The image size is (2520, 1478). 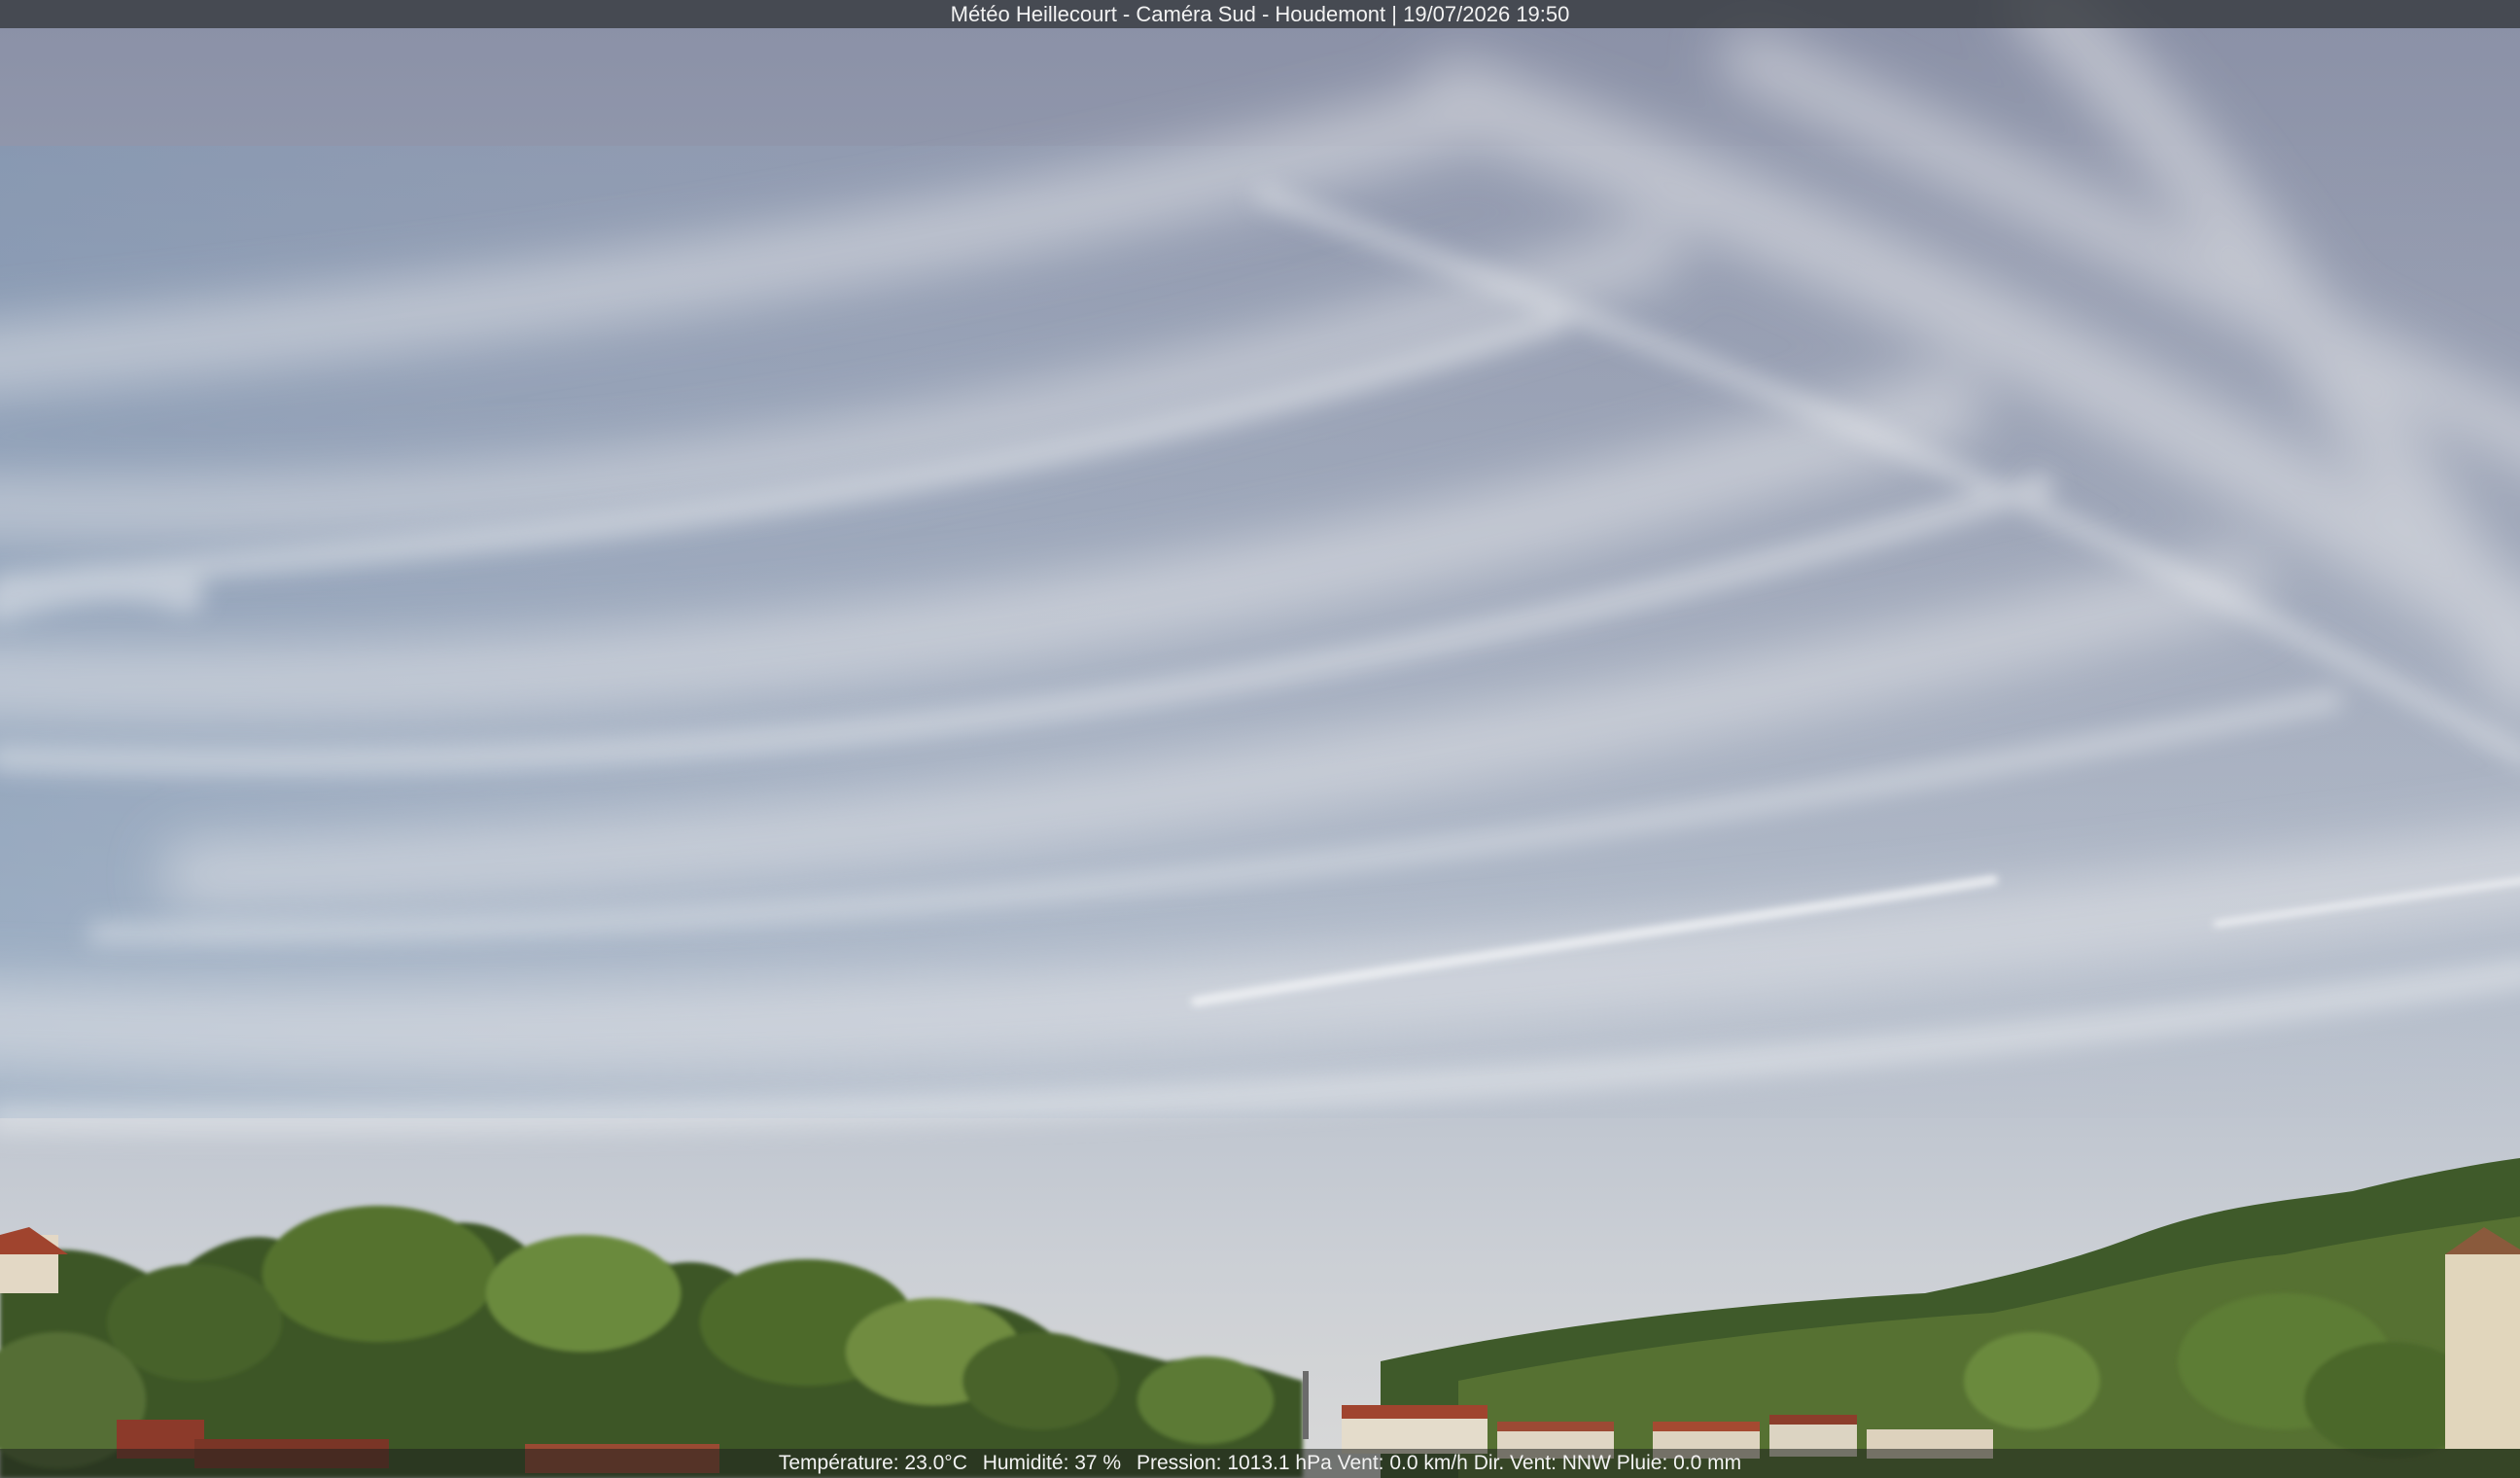 What do you see at coordinates (872, 1463) in the screenshot?
I see `temperature-readout: Température: 23.0°C` at bounding box center [872, 1463].